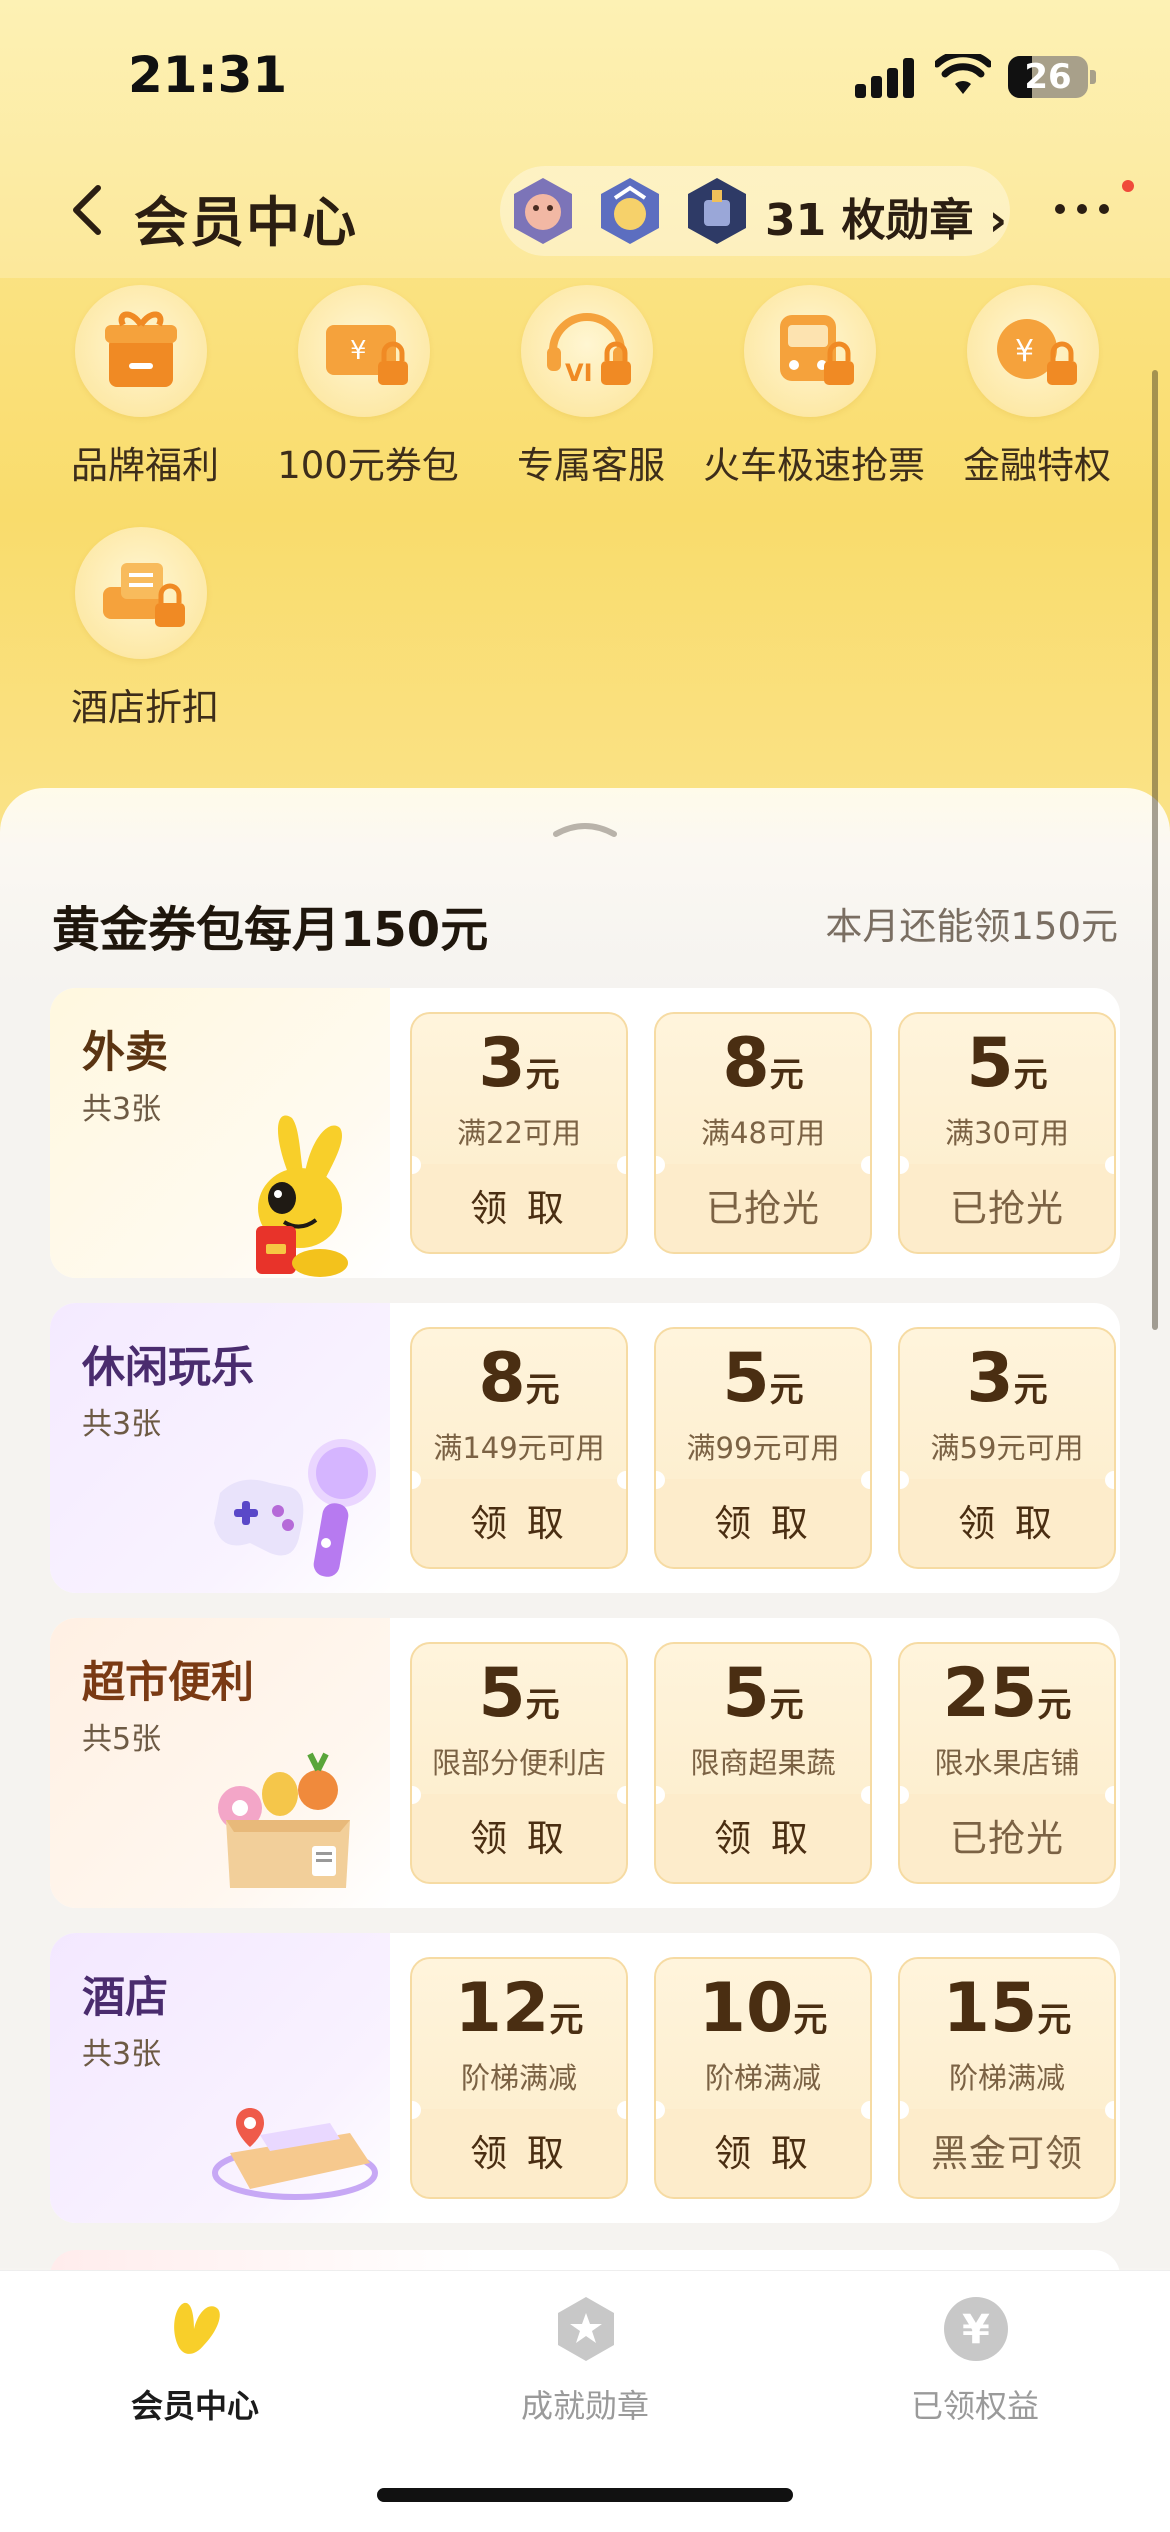 The width and height of the screenshot is (1170, 2532). I want to click on battery-tip, so click(1093, 77).